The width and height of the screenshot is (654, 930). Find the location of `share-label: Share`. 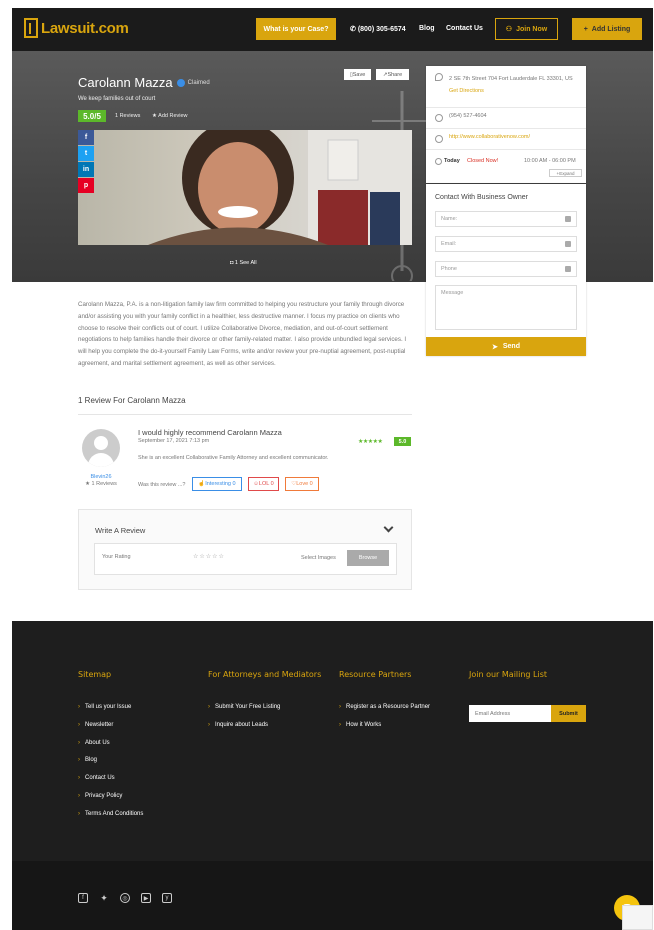

share-label: Share is located at coordinates (395, 74).